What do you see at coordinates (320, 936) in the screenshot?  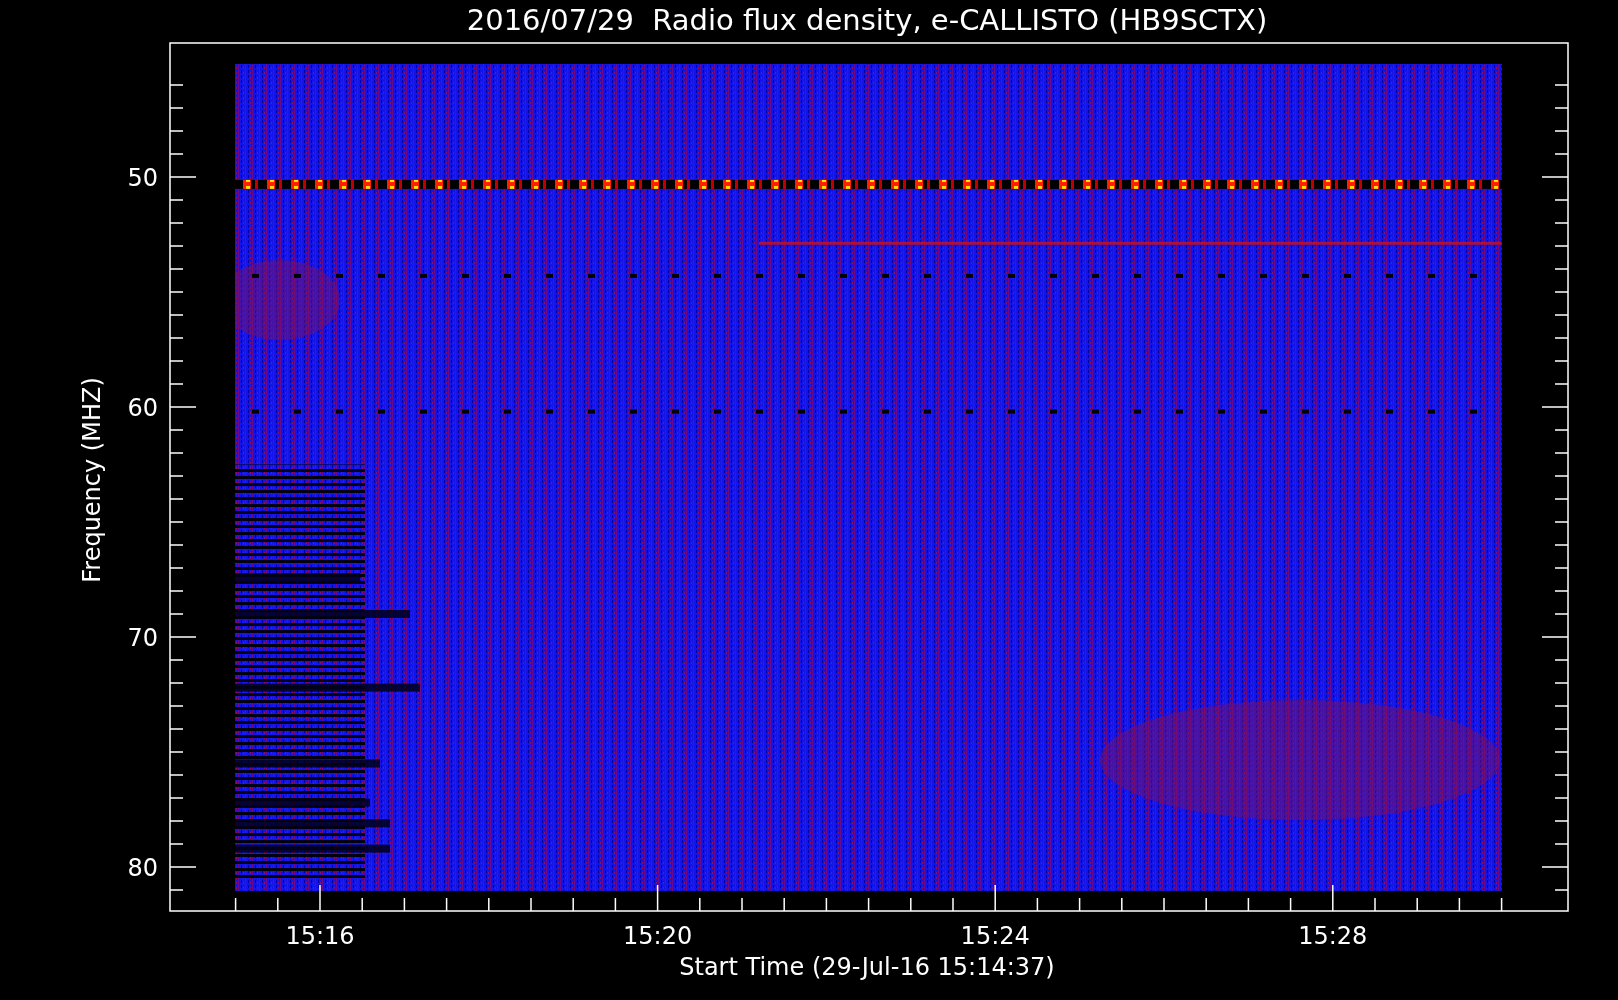 I see `x-tick-label: 15:16` at bounding box center [320, 936].